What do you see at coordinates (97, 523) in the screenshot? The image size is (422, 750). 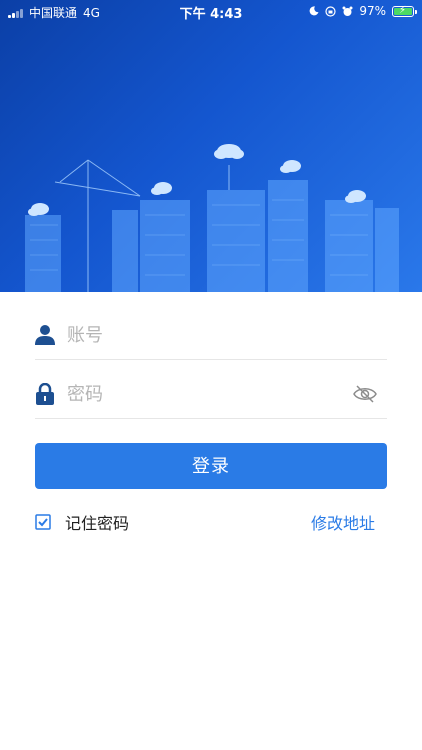 I see `remember-password-label: 记住密码` at bounding box center [97, 523].